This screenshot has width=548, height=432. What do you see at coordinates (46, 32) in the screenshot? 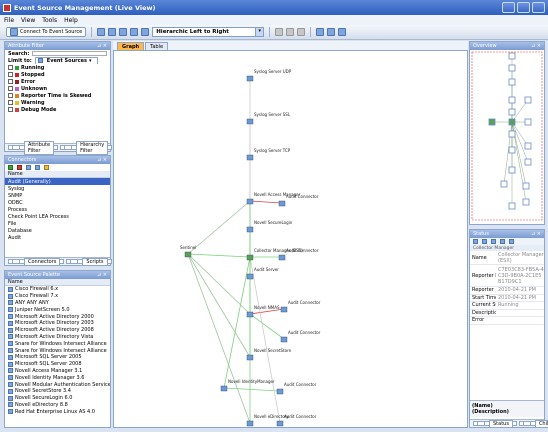
I see `connect-button: Connect To Event Source` at bounding box center [46, 32].